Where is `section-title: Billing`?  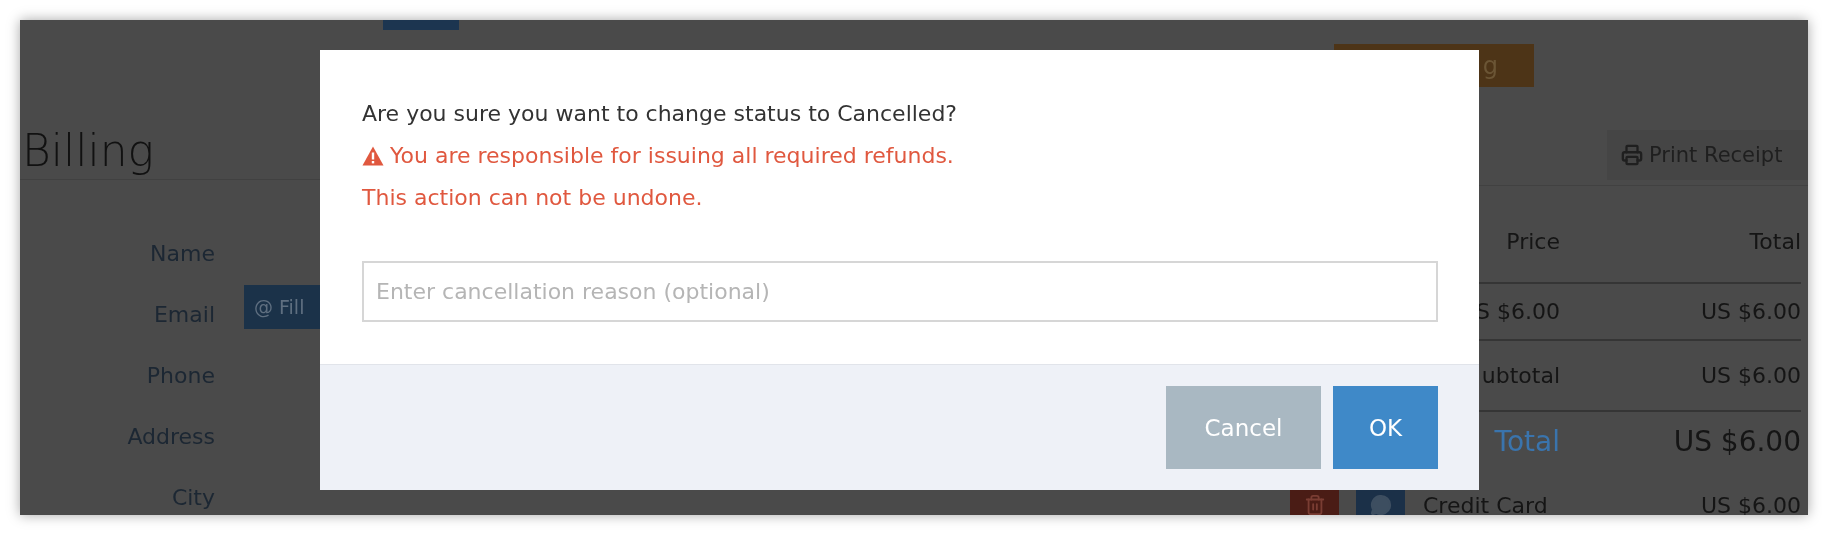
section-title: Billing is located at coordinates (88, 151).